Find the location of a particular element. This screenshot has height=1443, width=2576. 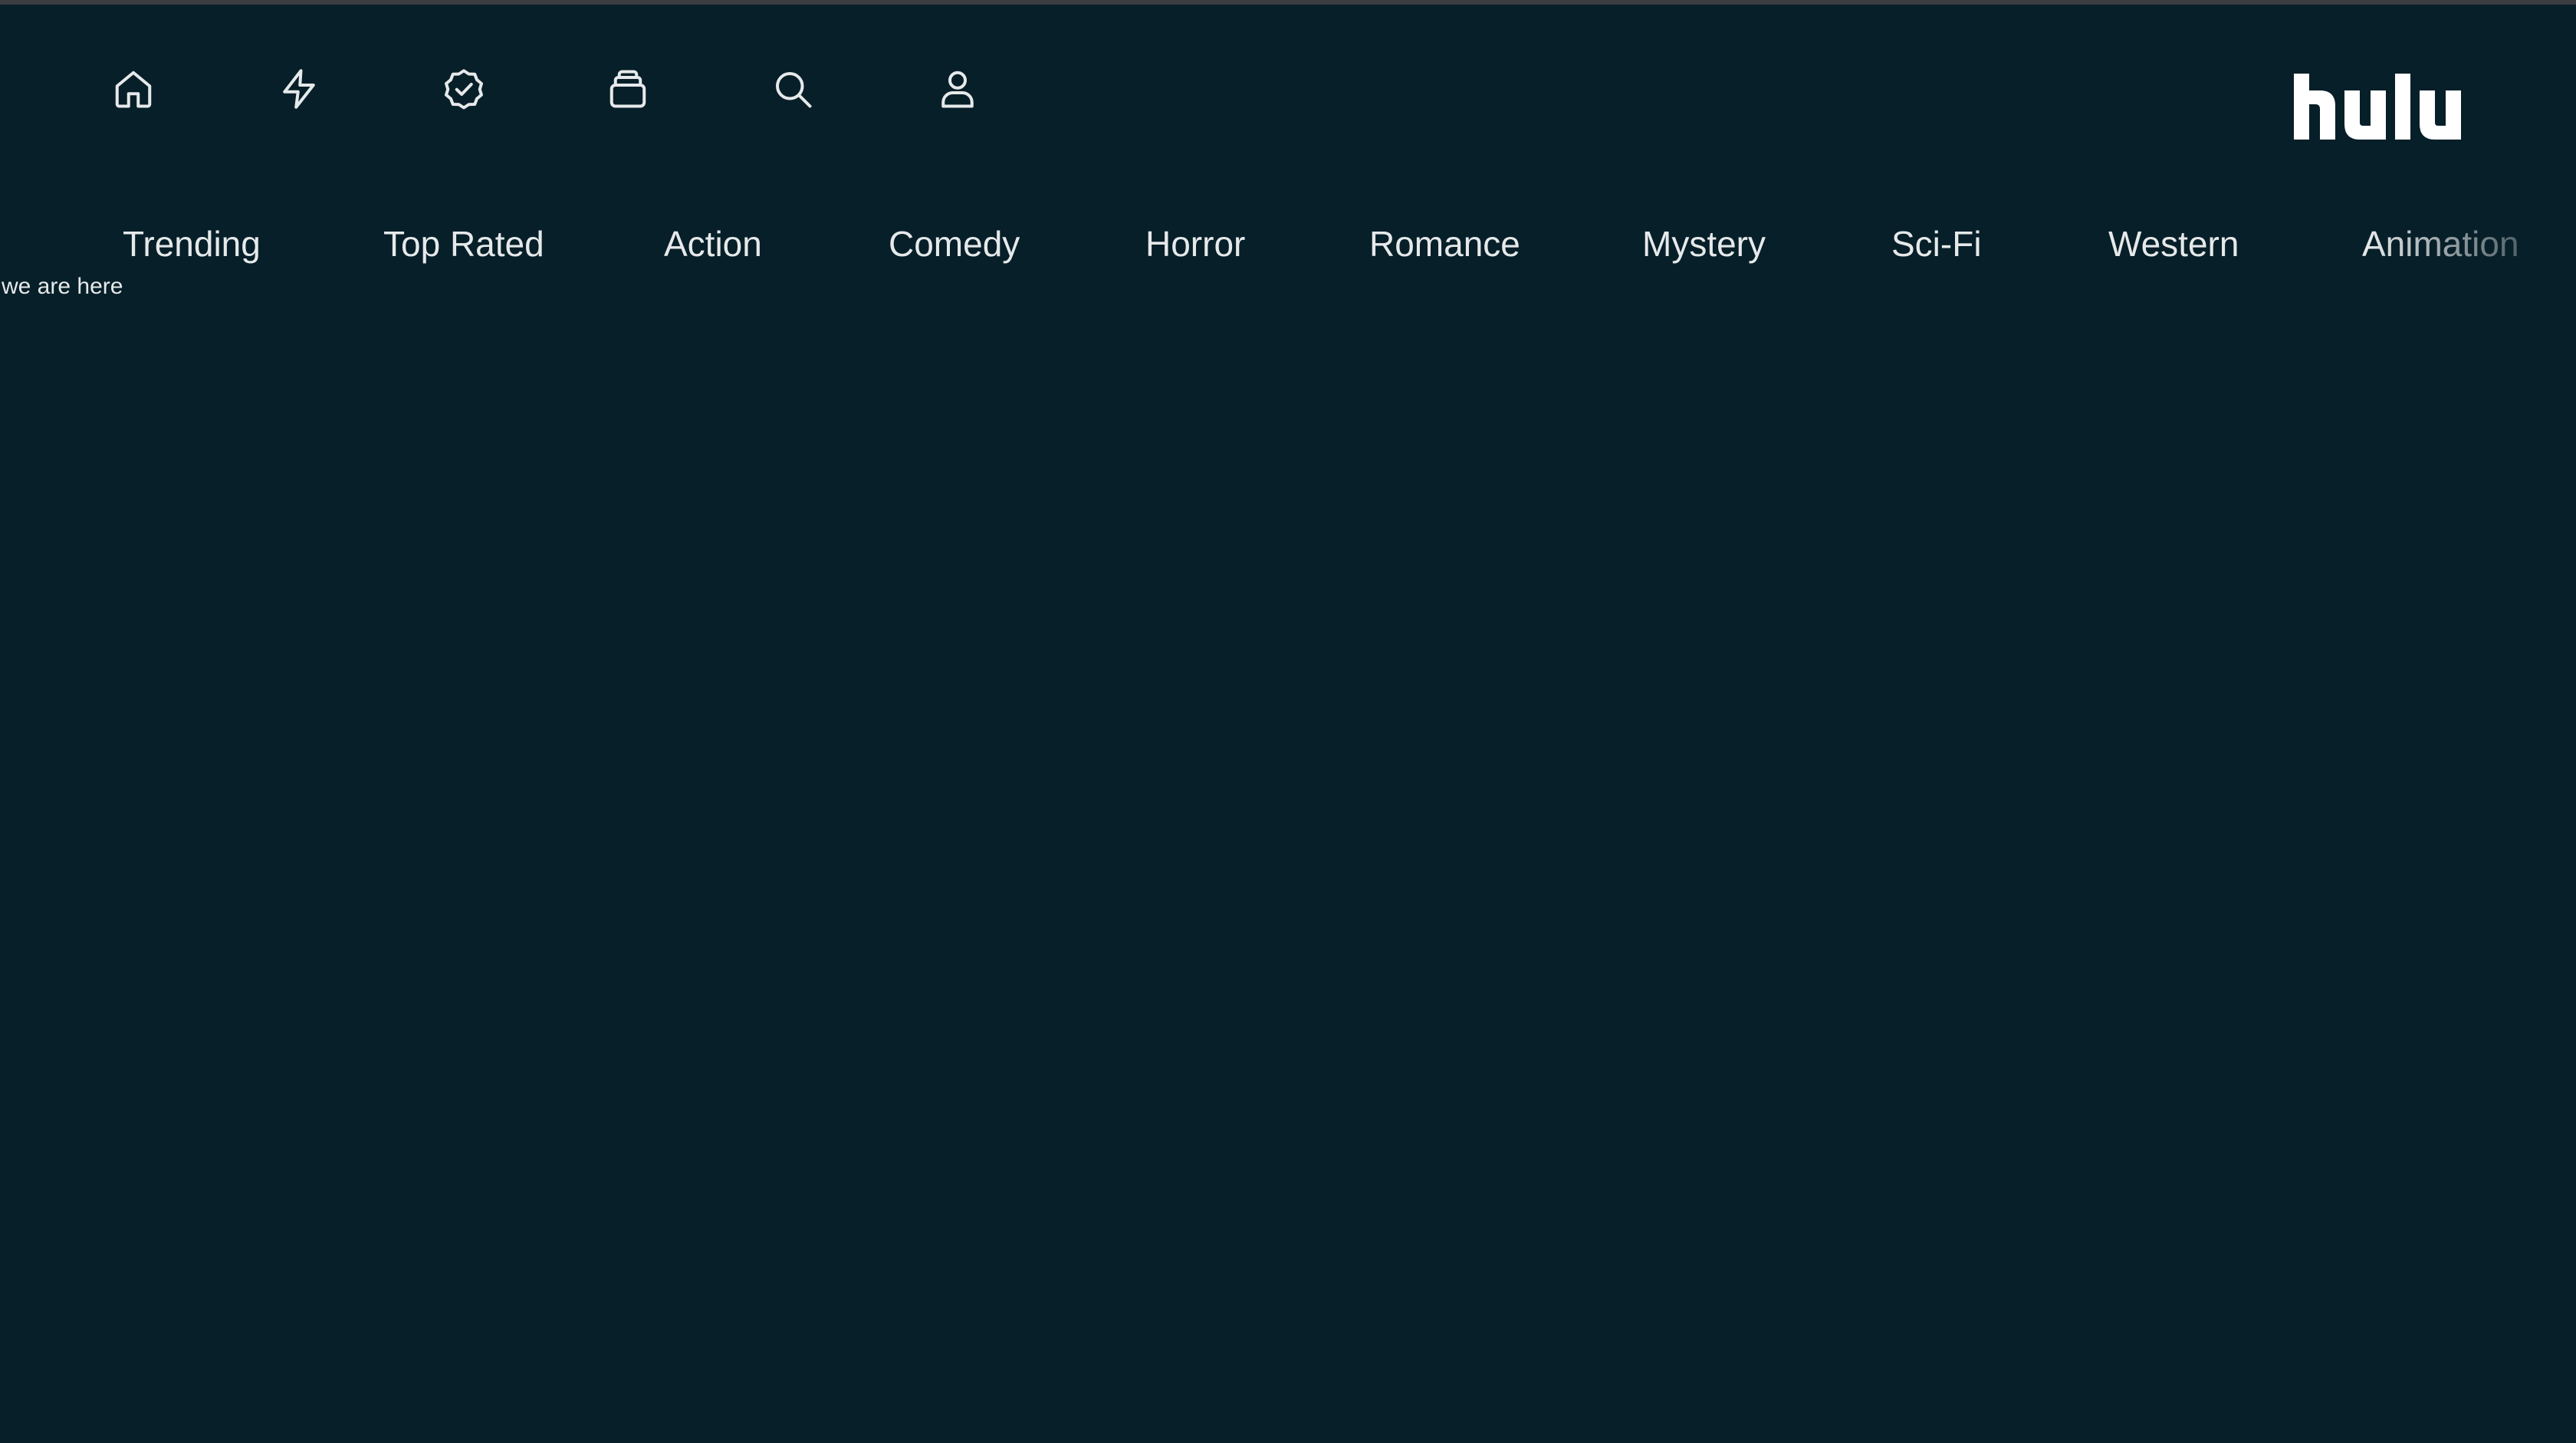

home-icon is located at coordinates (133, 89).